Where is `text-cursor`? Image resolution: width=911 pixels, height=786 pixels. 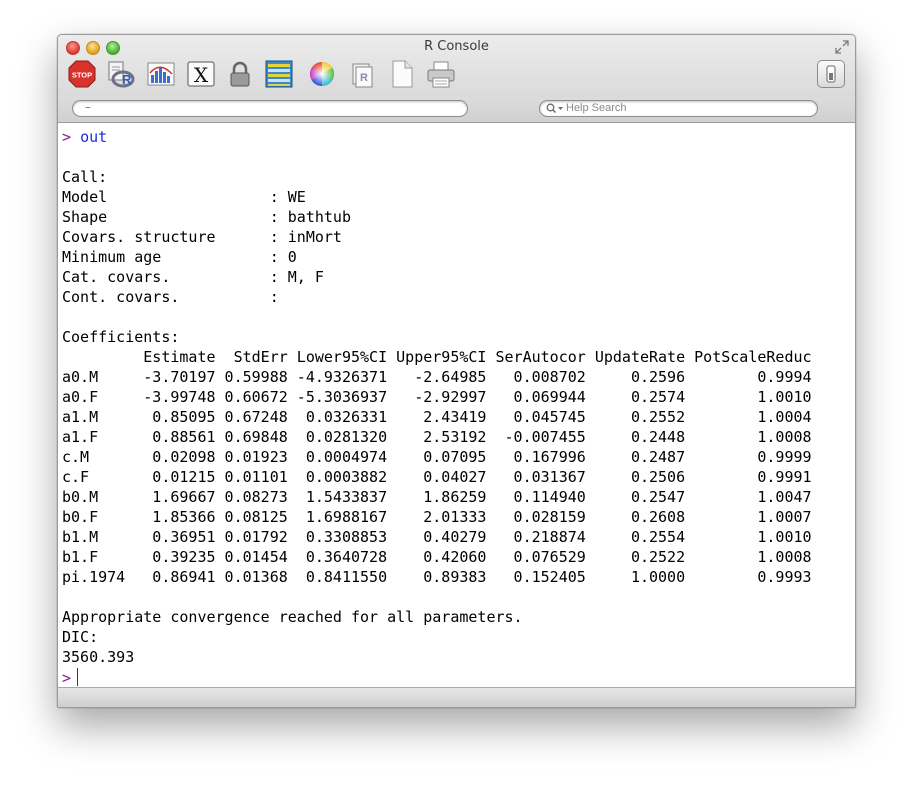 text-cursor is located at coordinates (78, 677).